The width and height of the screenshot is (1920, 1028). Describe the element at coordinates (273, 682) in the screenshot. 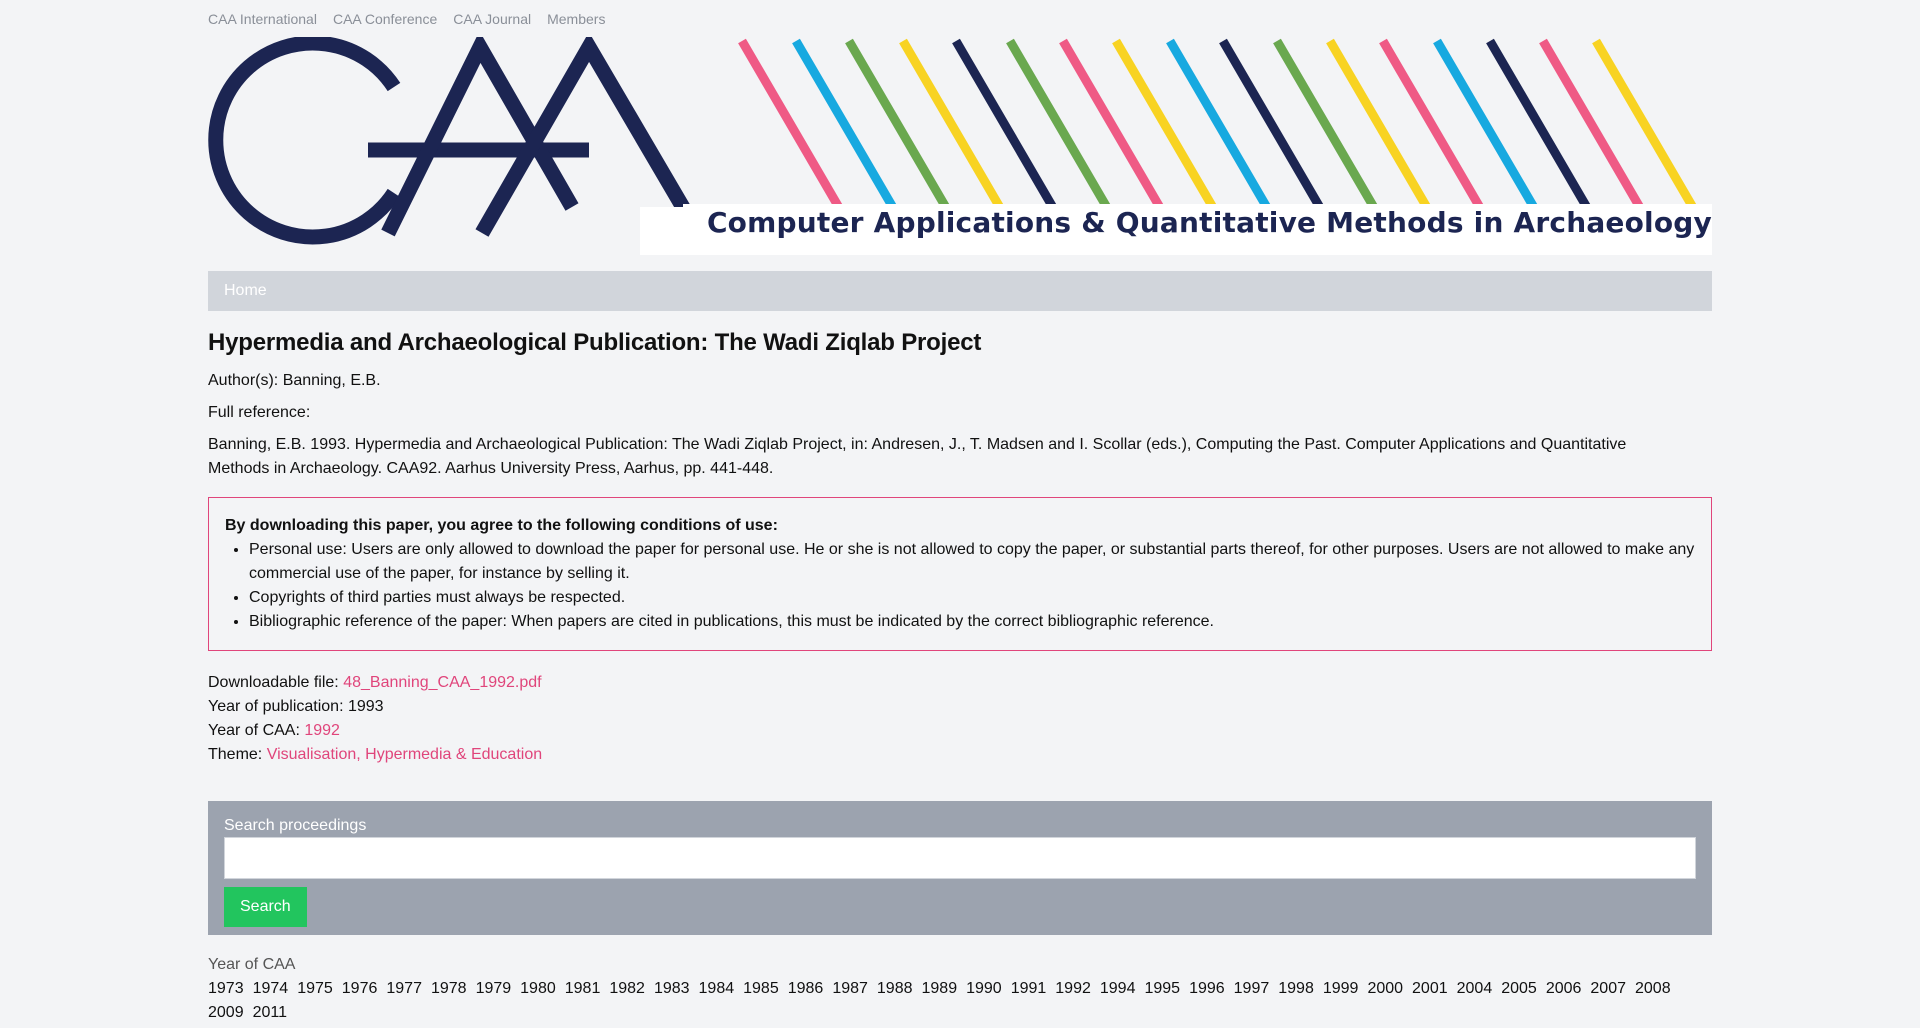

I see `download-label: Downloadable file:` at that location.